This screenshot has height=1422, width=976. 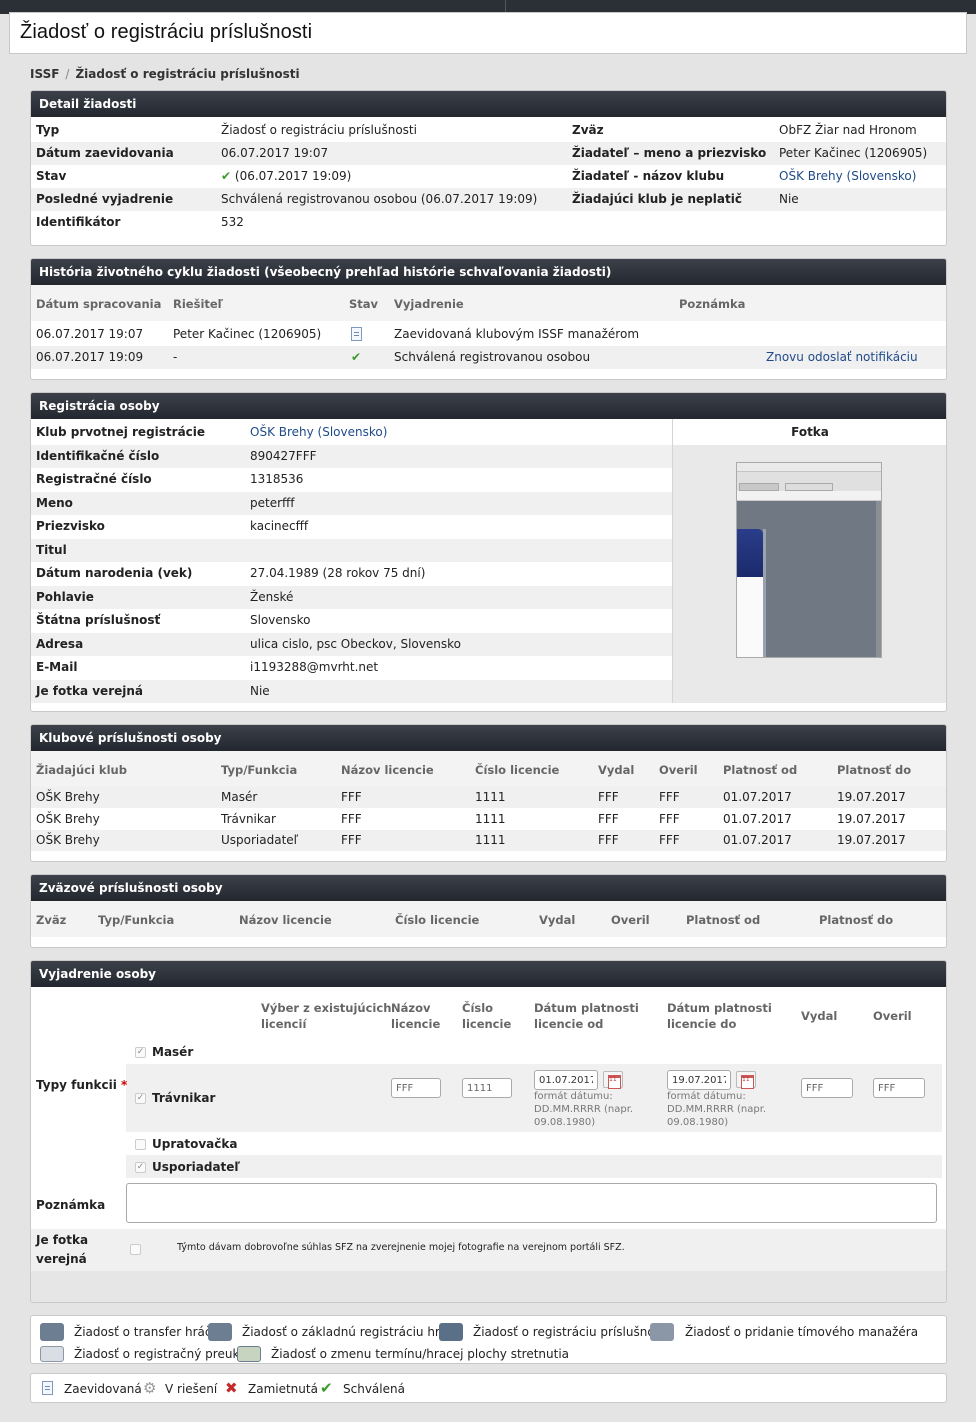 I want to click on column-header: Dátum platnosti, so click(x=586, y=1008).